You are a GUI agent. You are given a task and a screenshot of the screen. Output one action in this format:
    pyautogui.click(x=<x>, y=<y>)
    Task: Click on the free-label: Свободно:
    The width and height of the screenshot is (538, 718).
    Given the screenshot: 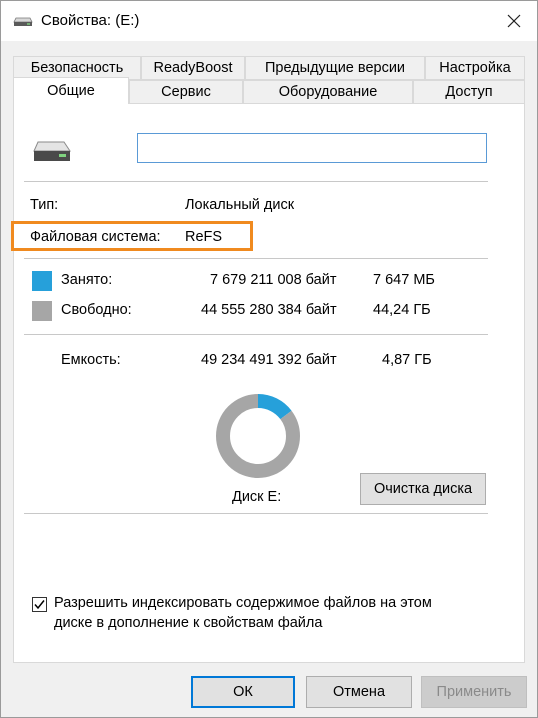 What is the action you would take?
    pyautogui.click(x=96, y=310)
    